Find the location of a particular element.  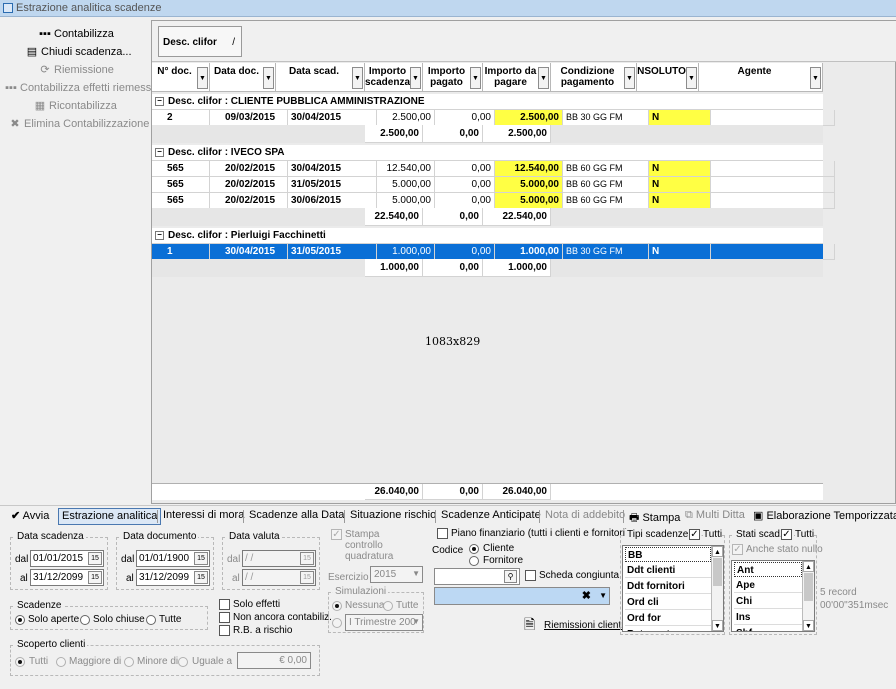

tipi-scadenze-item: Ddt fornitori is located at coordinates (668, 586).